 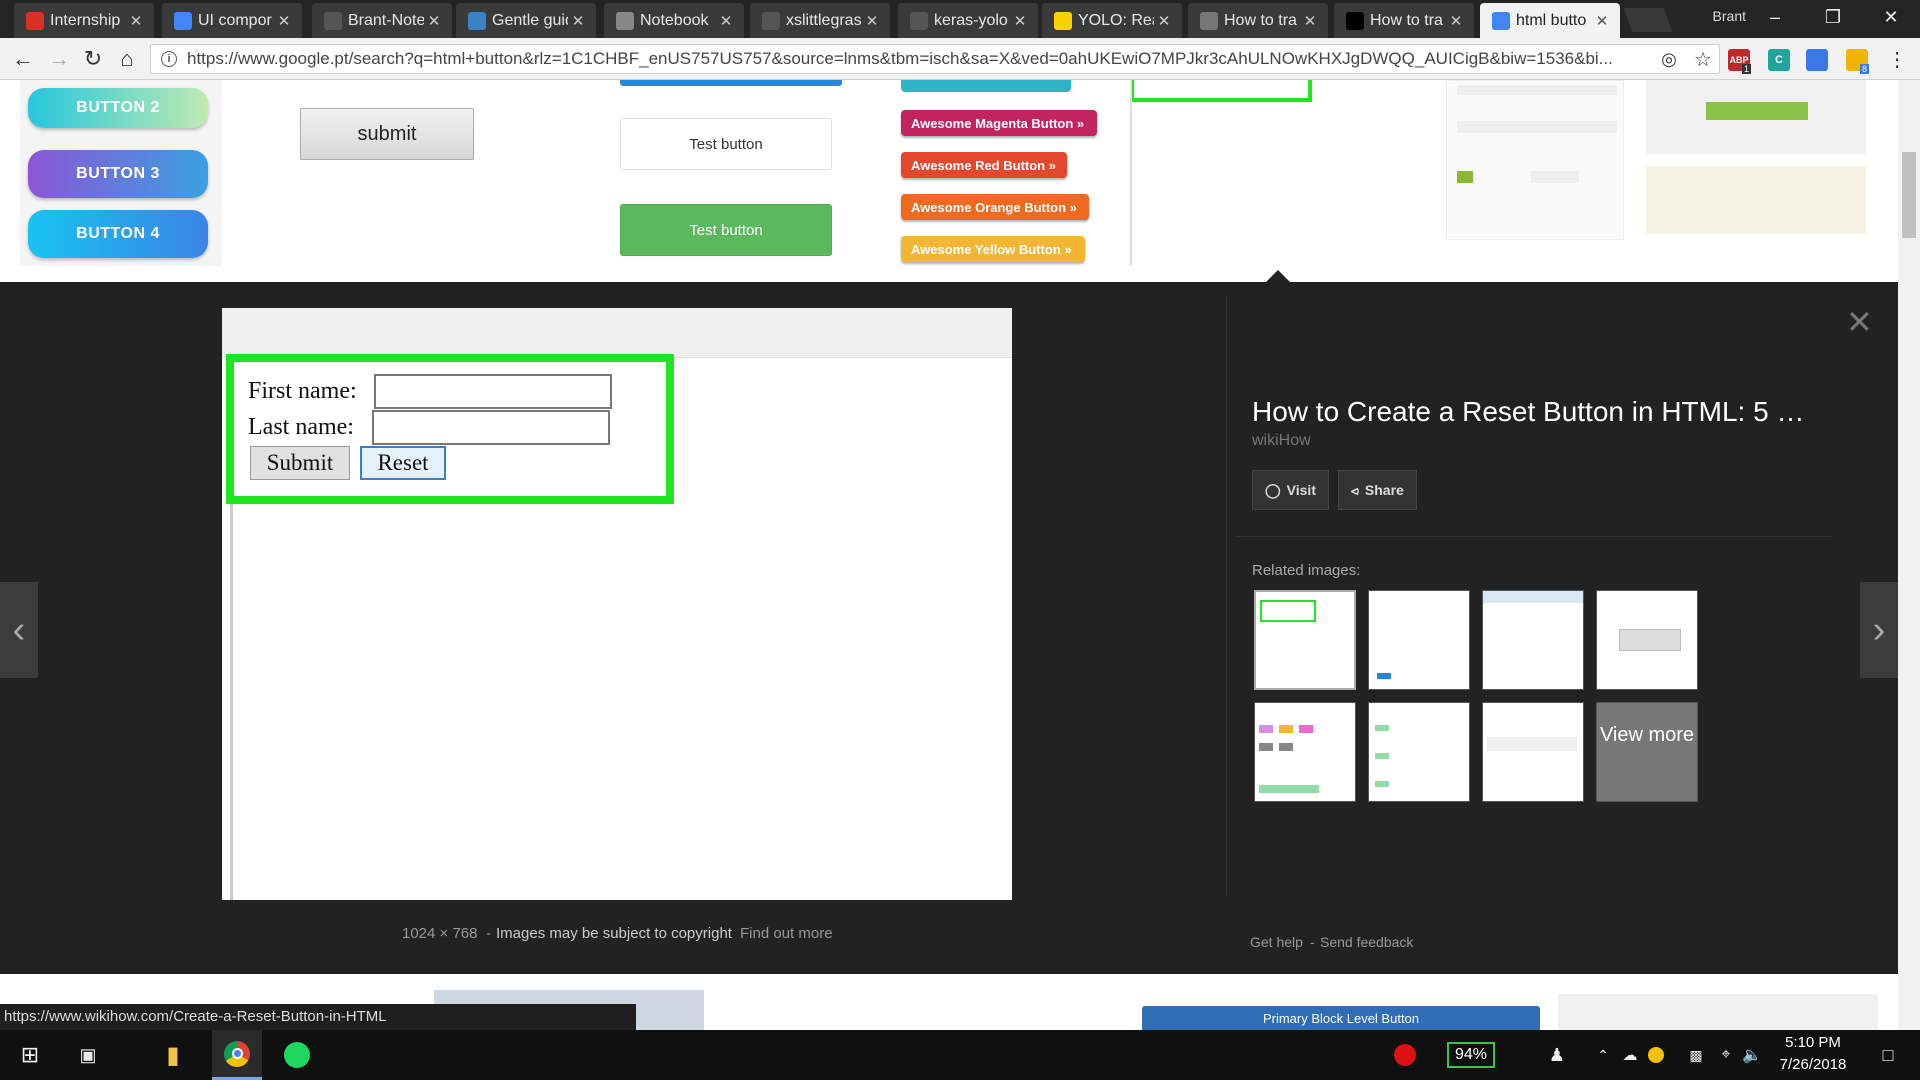 What do you see at coordinates (183, 20) in the screenshot?
I see `docs-icon` at bounding box center [183, 20].